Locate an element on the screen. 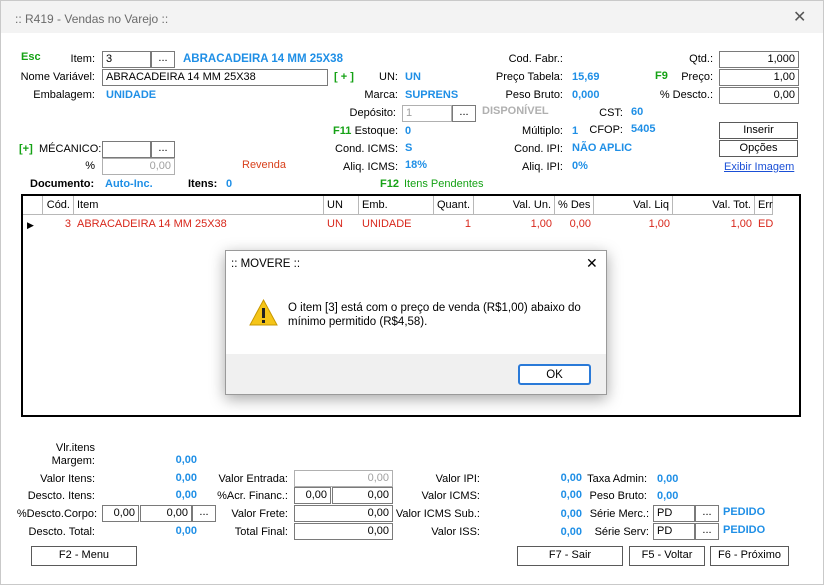 The height and width of the screenshot is (585, 824). vlr-itens-label: Vlr.itens is located at coordinates (75, 448).